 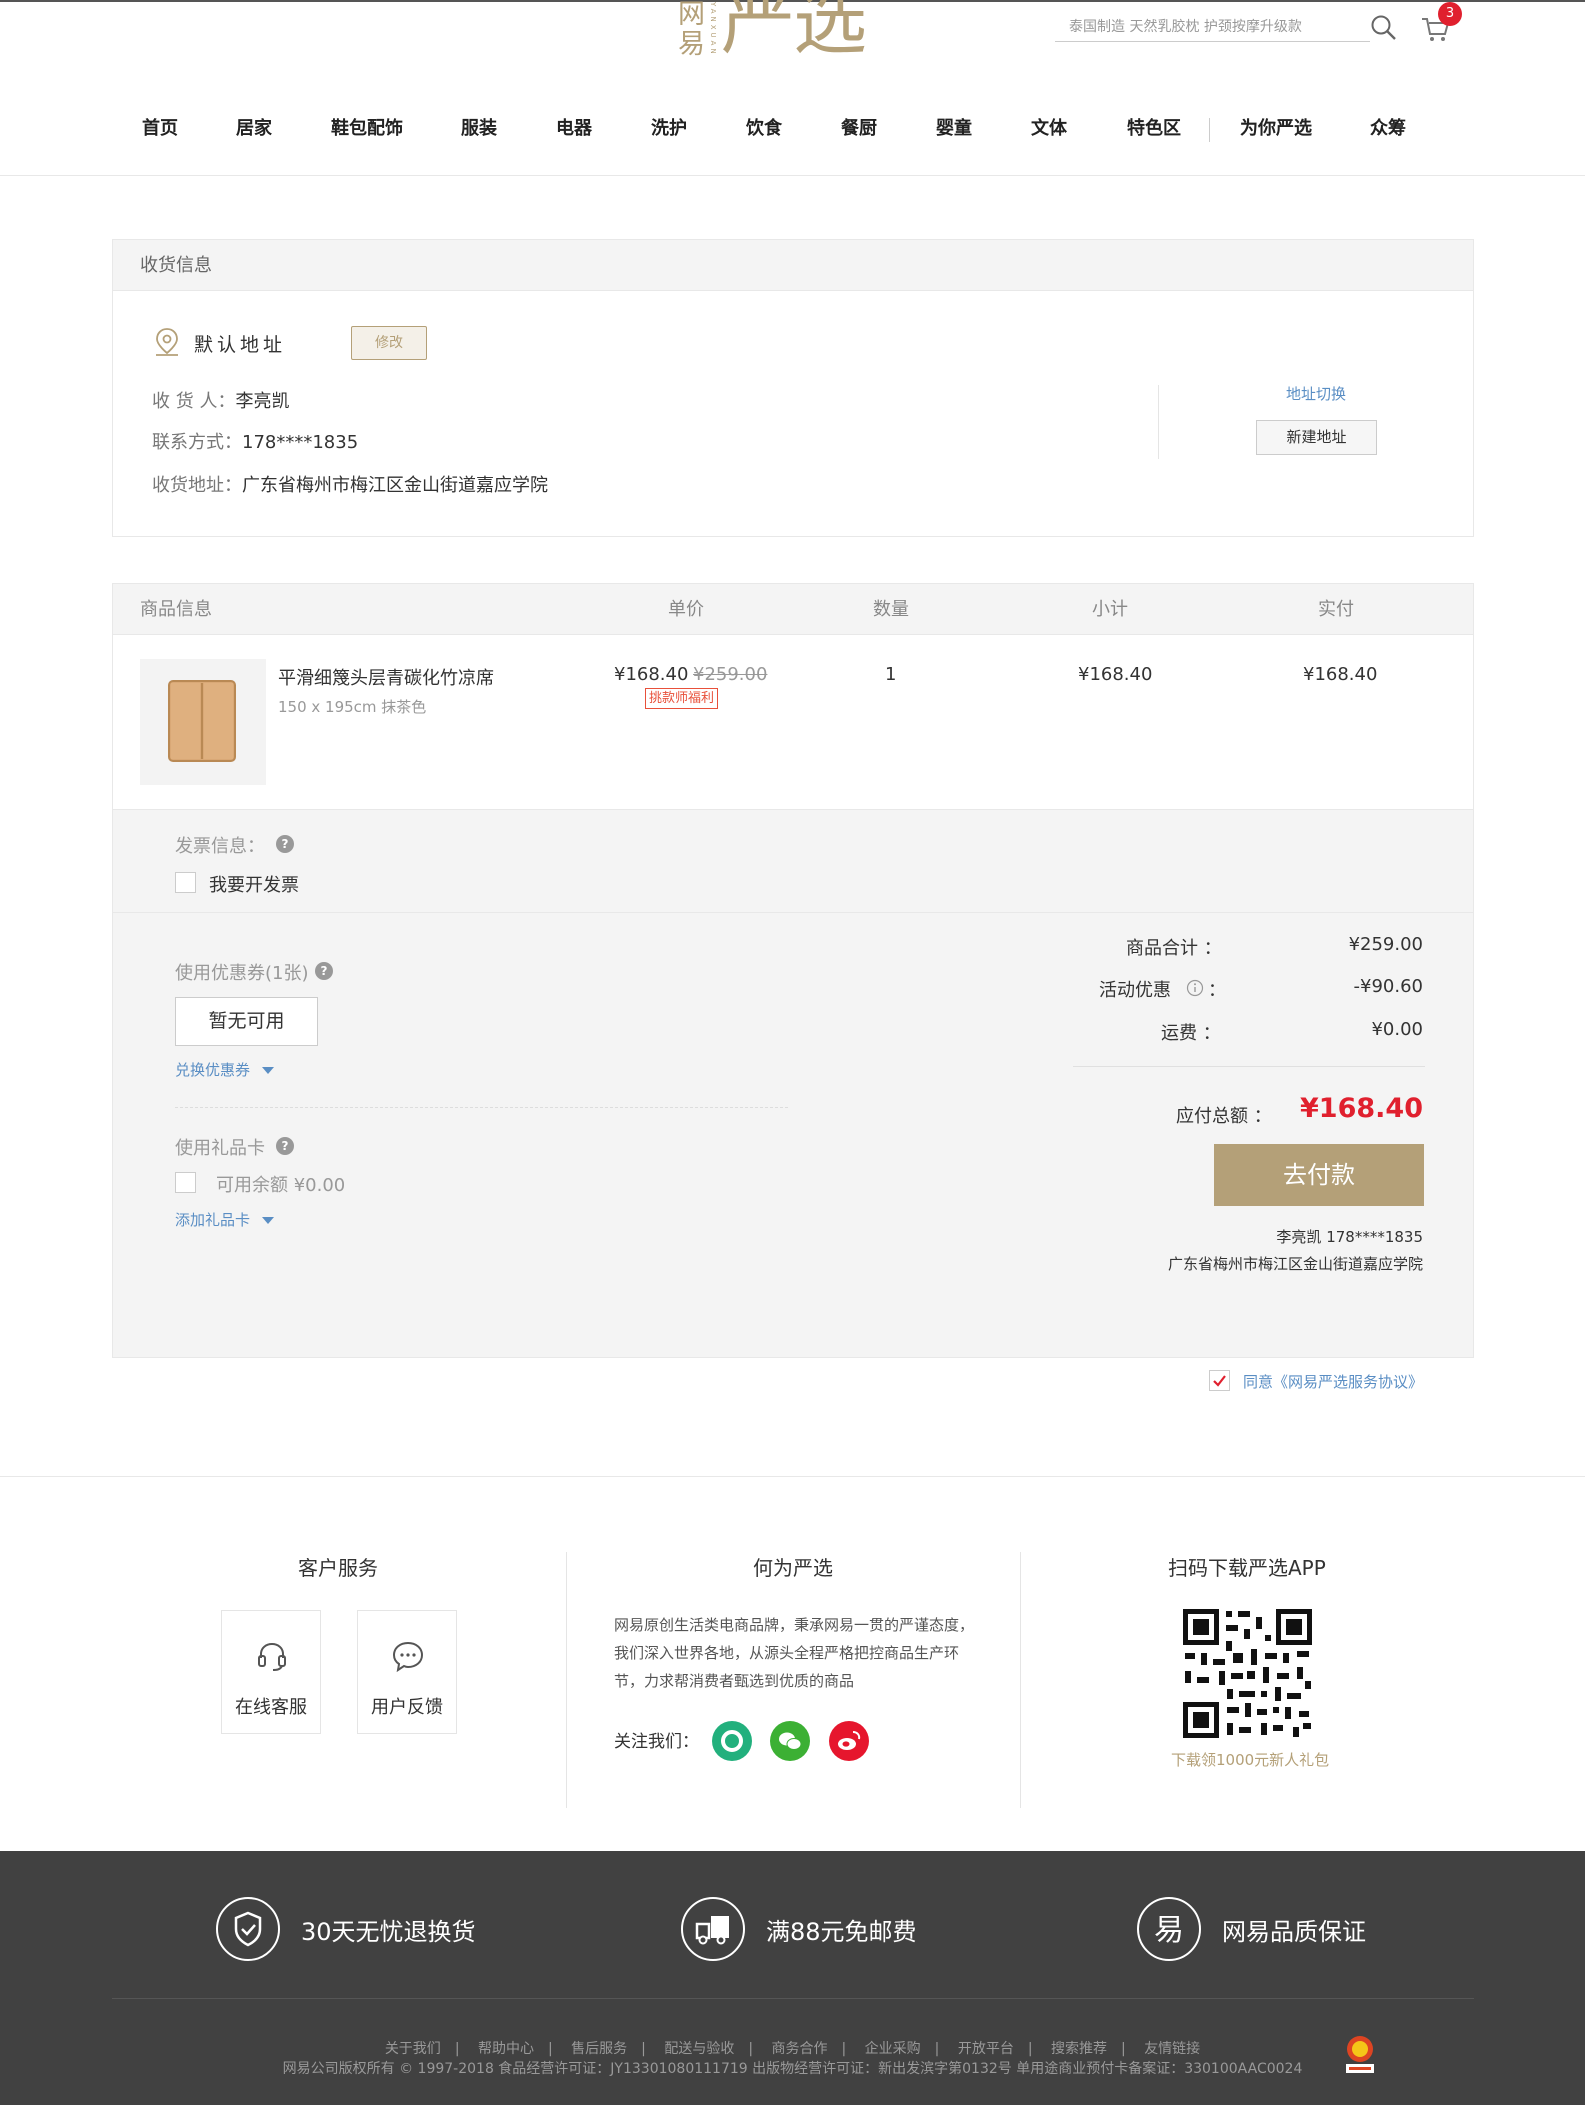 I want to click on nav-item-bags: 鞋包配饰, so click(x=367, y=129).